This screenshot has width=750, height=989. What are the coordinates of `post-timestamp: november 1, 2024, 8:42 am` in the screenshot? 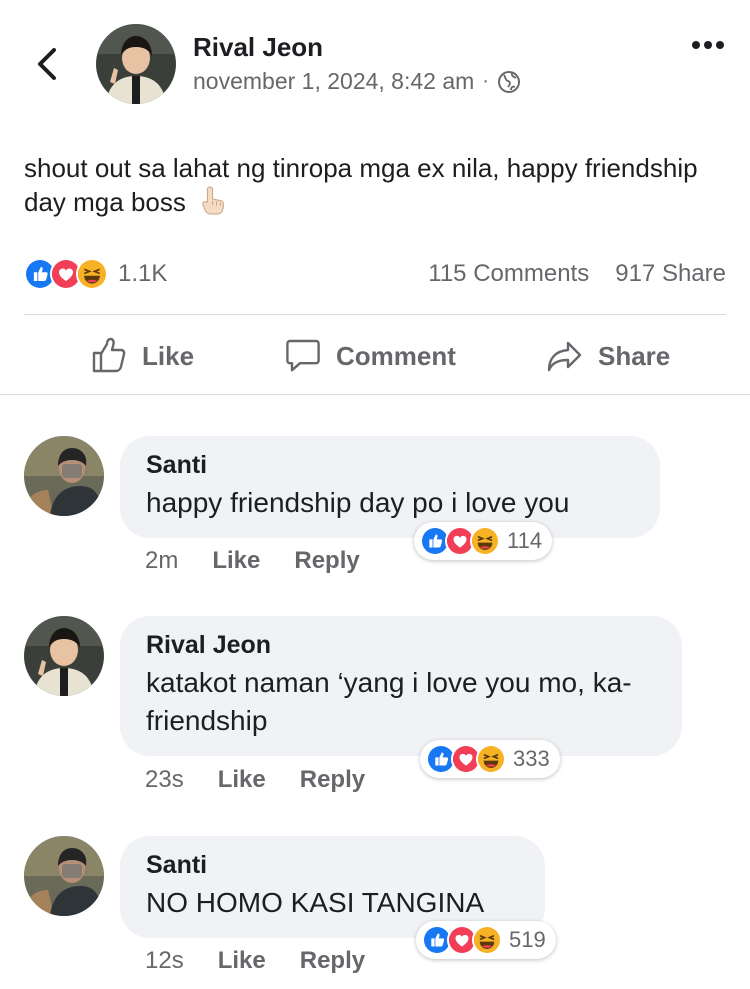 It's located at (333, 81).